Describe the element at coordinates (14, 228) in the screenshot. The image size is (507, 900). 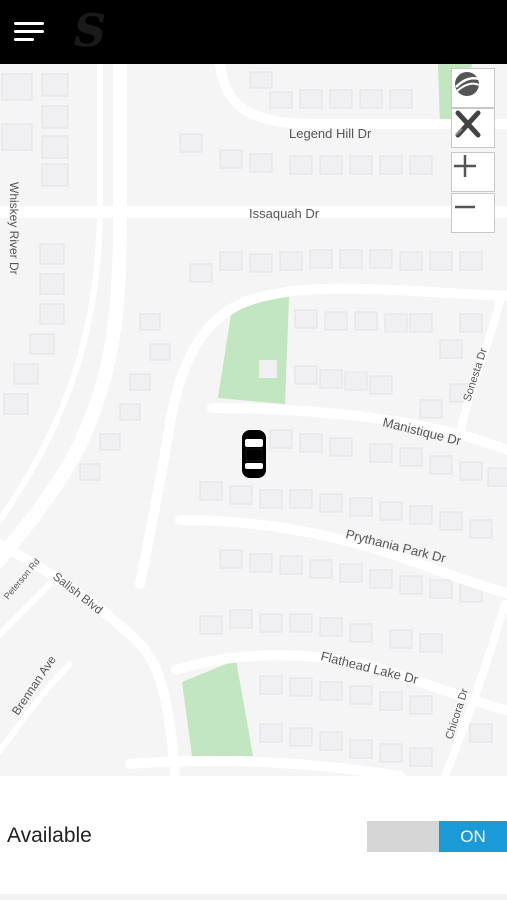
I see `street-label-whiskey-river: Whiskey River Dr` at that location.